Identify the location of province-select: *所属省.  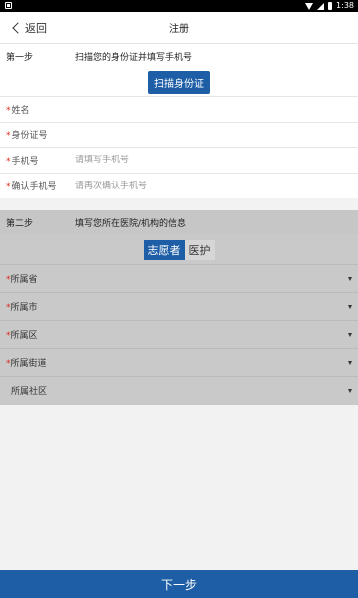
(179, 278).